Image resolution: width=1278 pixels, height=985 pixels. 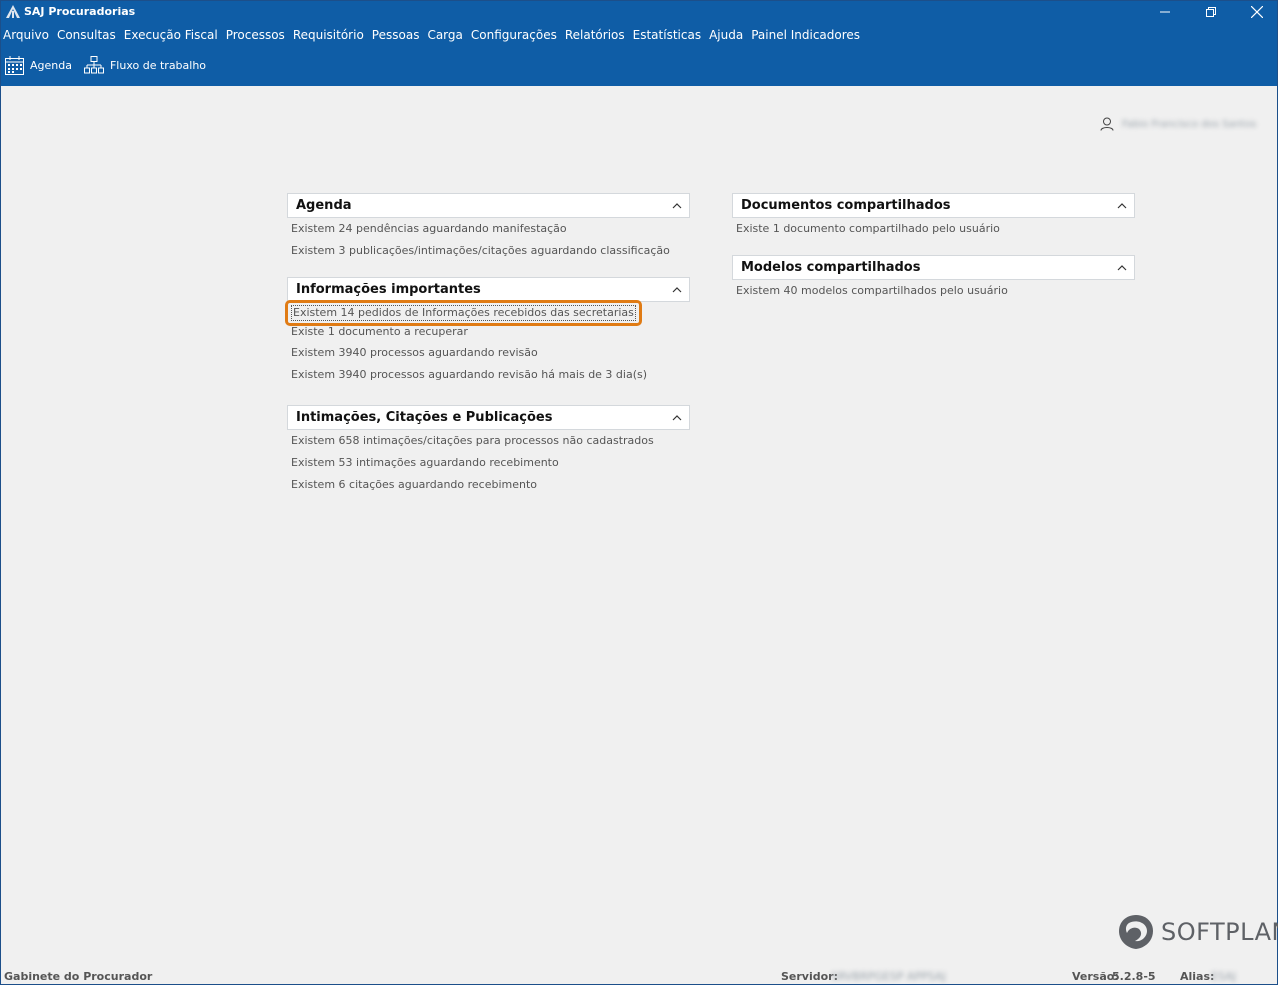 I want to click on status-server-label: Servidor:, so click(x=810, y=976).